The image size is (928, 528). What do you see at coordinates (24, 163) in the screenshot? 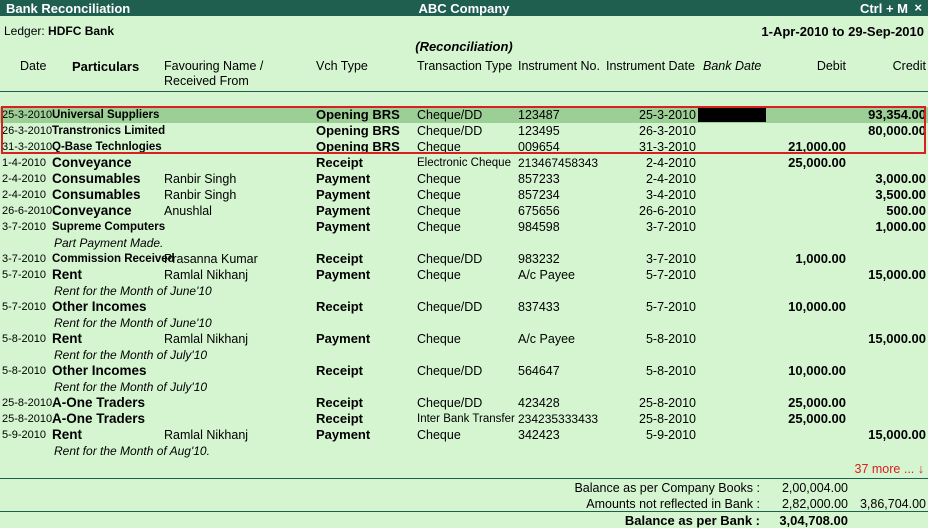
I see `row-date: 1-4-2010` at bounding box center [24, 163].